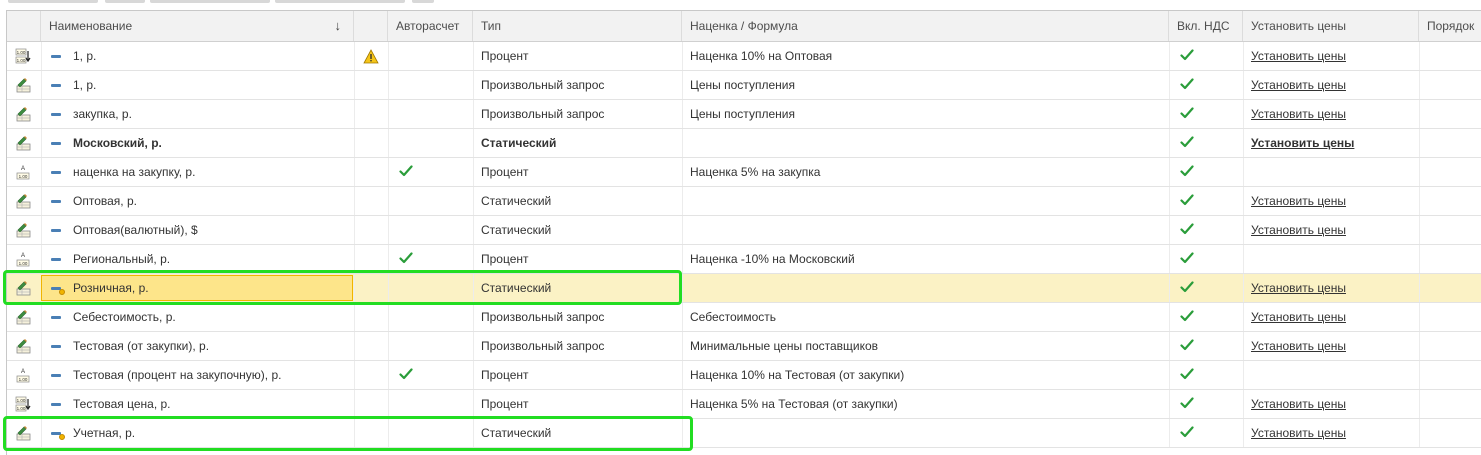  Describe the element at coordinates (124, 317) in the screenshot. I see `cell-name: Себестоимость, р.` at that location.